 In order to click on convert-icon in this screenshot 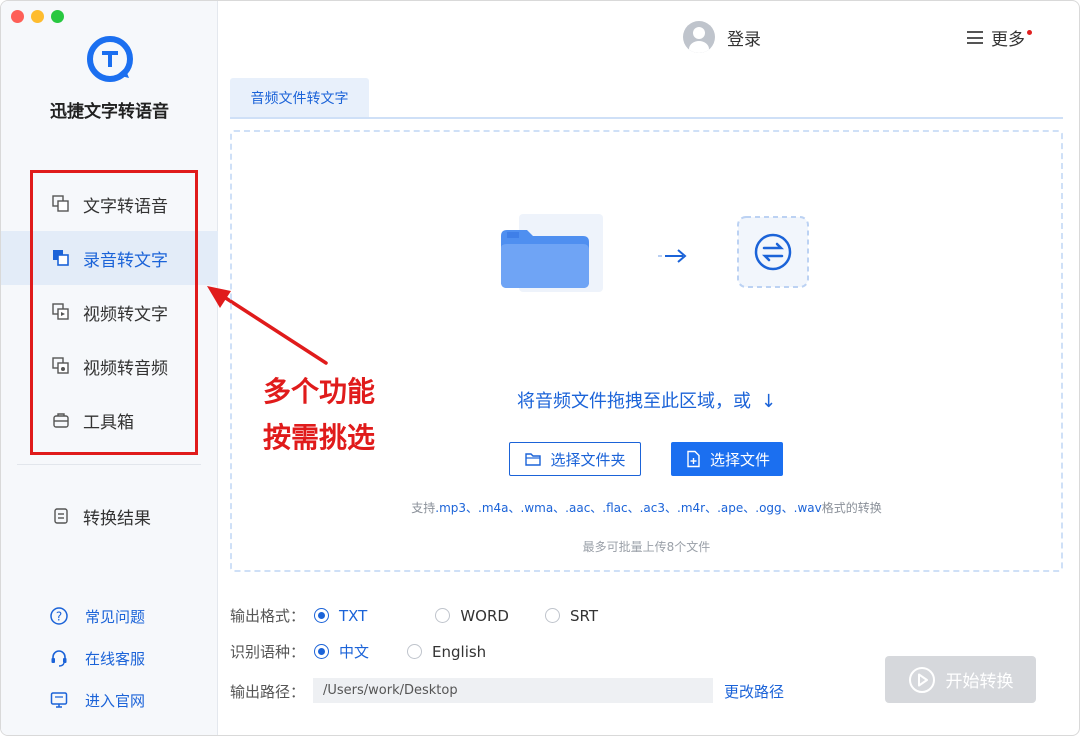, I will do `click(773, 252)`.